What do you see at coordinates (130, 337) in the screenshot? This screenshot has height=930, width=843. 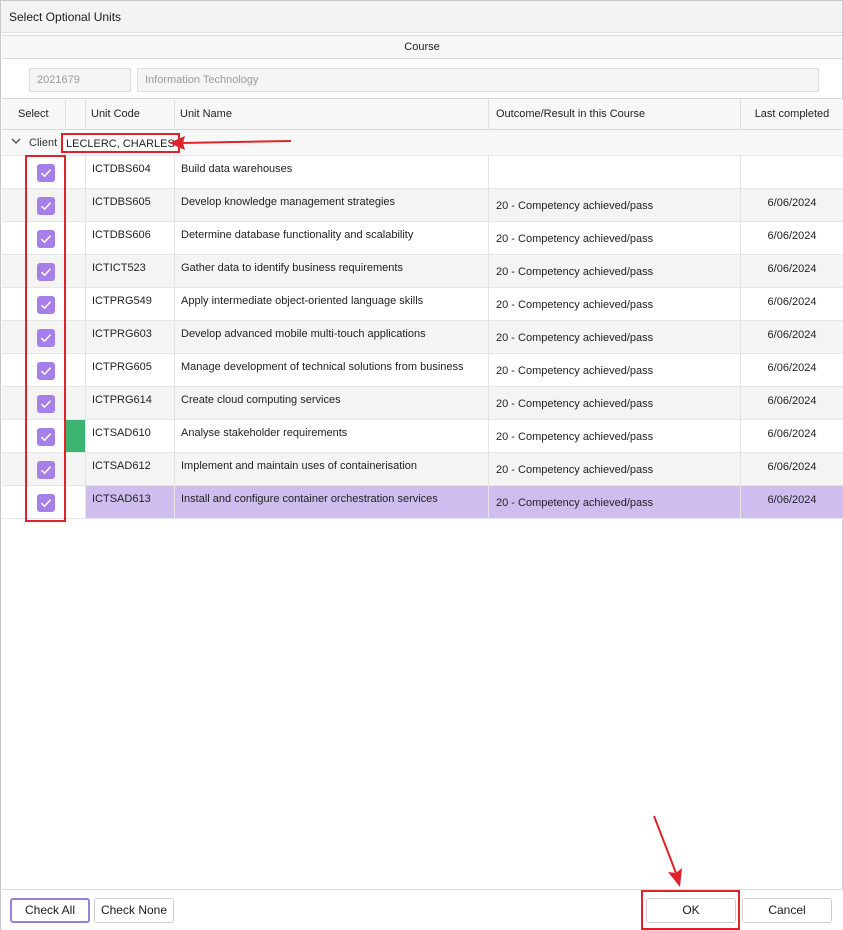 I see `unit-code: ICTPRG603` at bounding box center [130, 337].